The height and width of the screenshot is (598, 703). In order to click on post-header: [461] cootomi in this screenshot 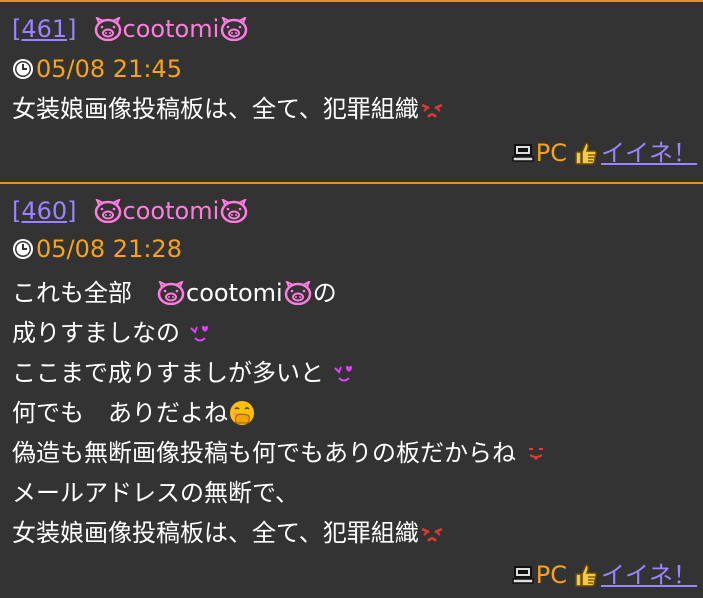, I will do `click(130, 29)`.